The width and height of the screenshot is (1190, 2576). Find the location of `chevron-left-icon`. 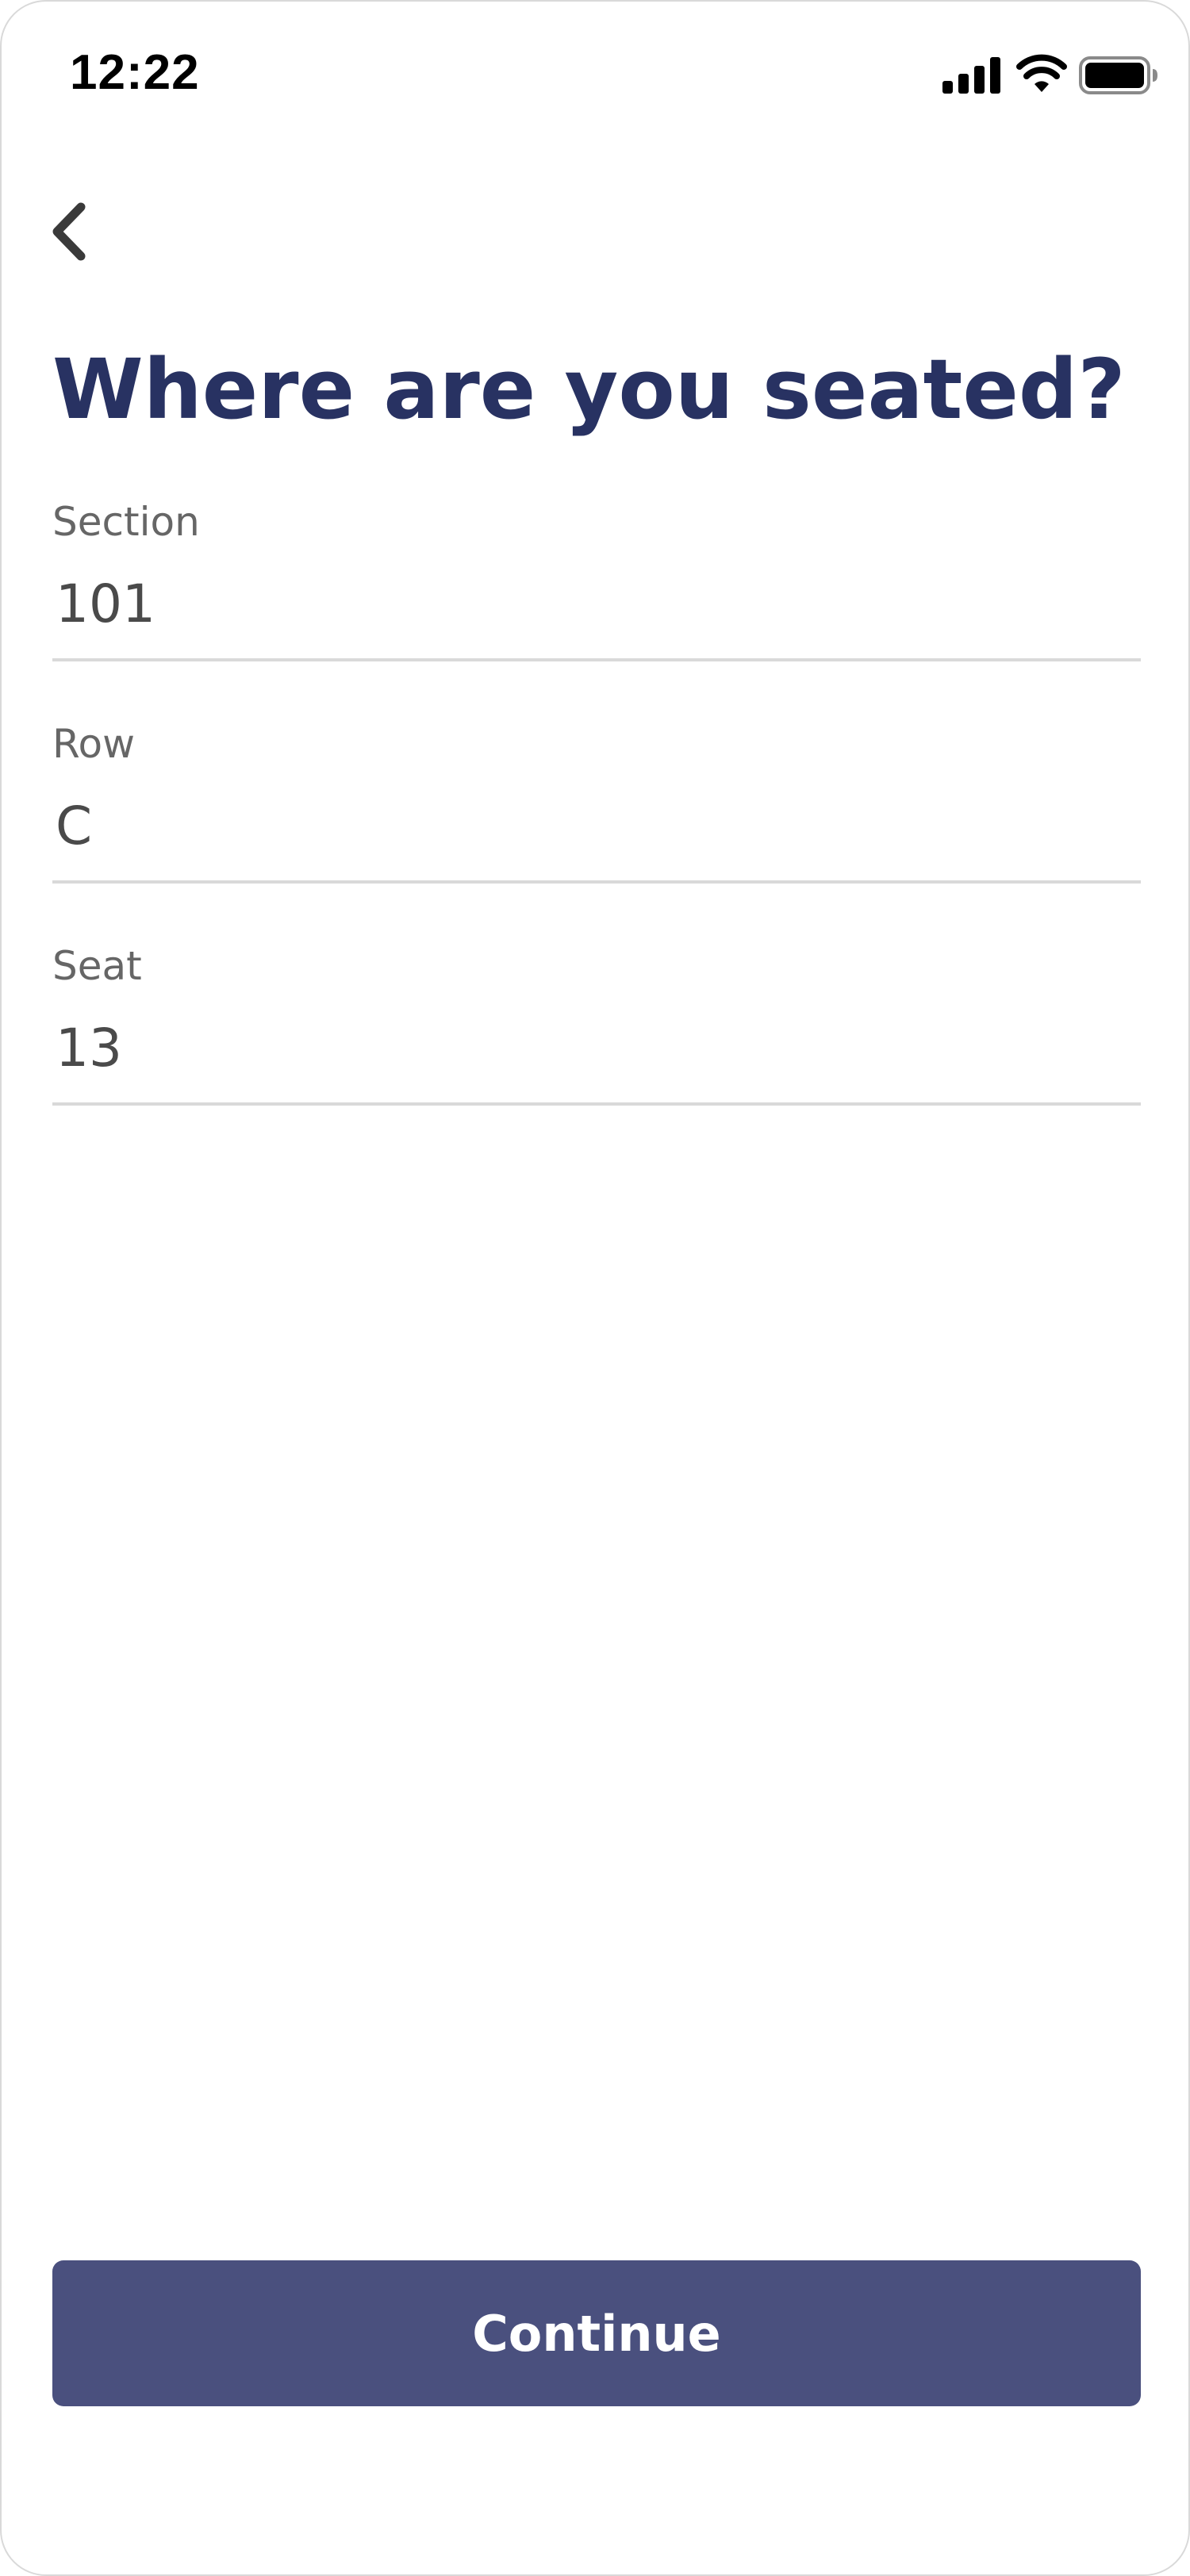

chevron-left-icon is located at coordinates (69, 232).